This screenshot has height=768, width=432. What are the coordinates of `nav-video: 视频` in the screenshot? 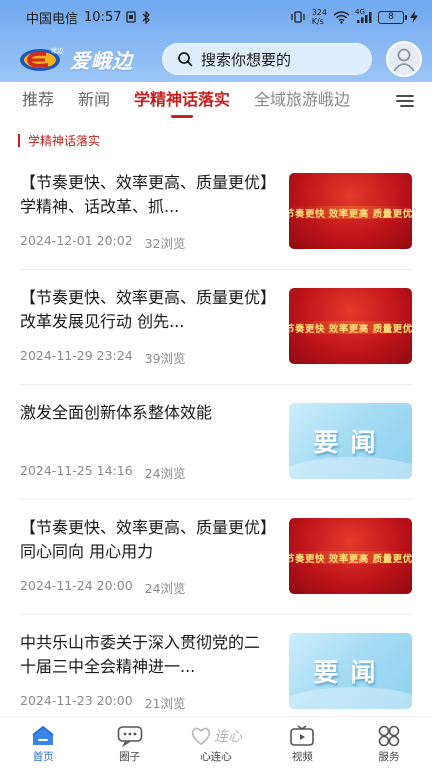 It's located at (302, 742).